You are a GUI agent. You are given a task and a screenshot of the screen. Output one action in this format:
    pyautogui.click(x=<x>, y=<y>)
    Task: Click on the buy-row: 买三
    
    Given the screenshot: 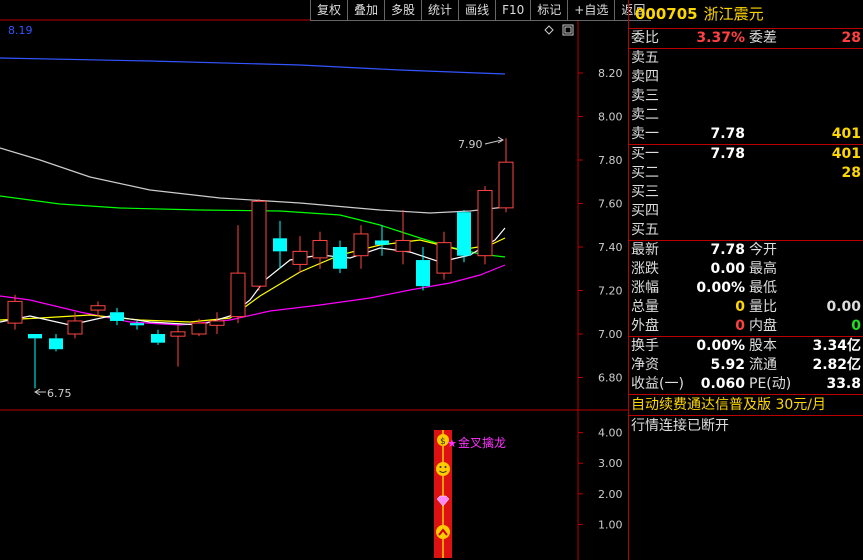 What is the action you would take?
    pyautogui.click(x=746, y=192)
    